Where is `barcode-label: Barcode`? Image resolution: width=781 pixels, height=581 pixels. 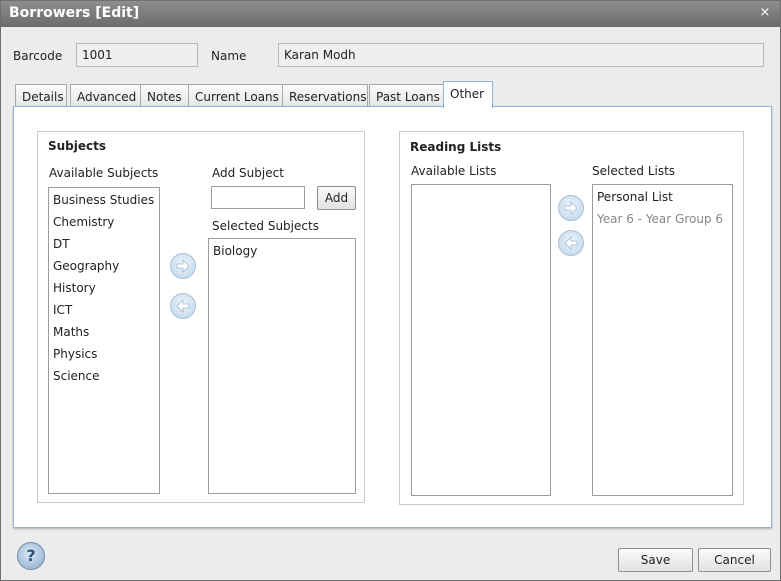 barcode-label: Barcode is located at coordinates (38, 56).